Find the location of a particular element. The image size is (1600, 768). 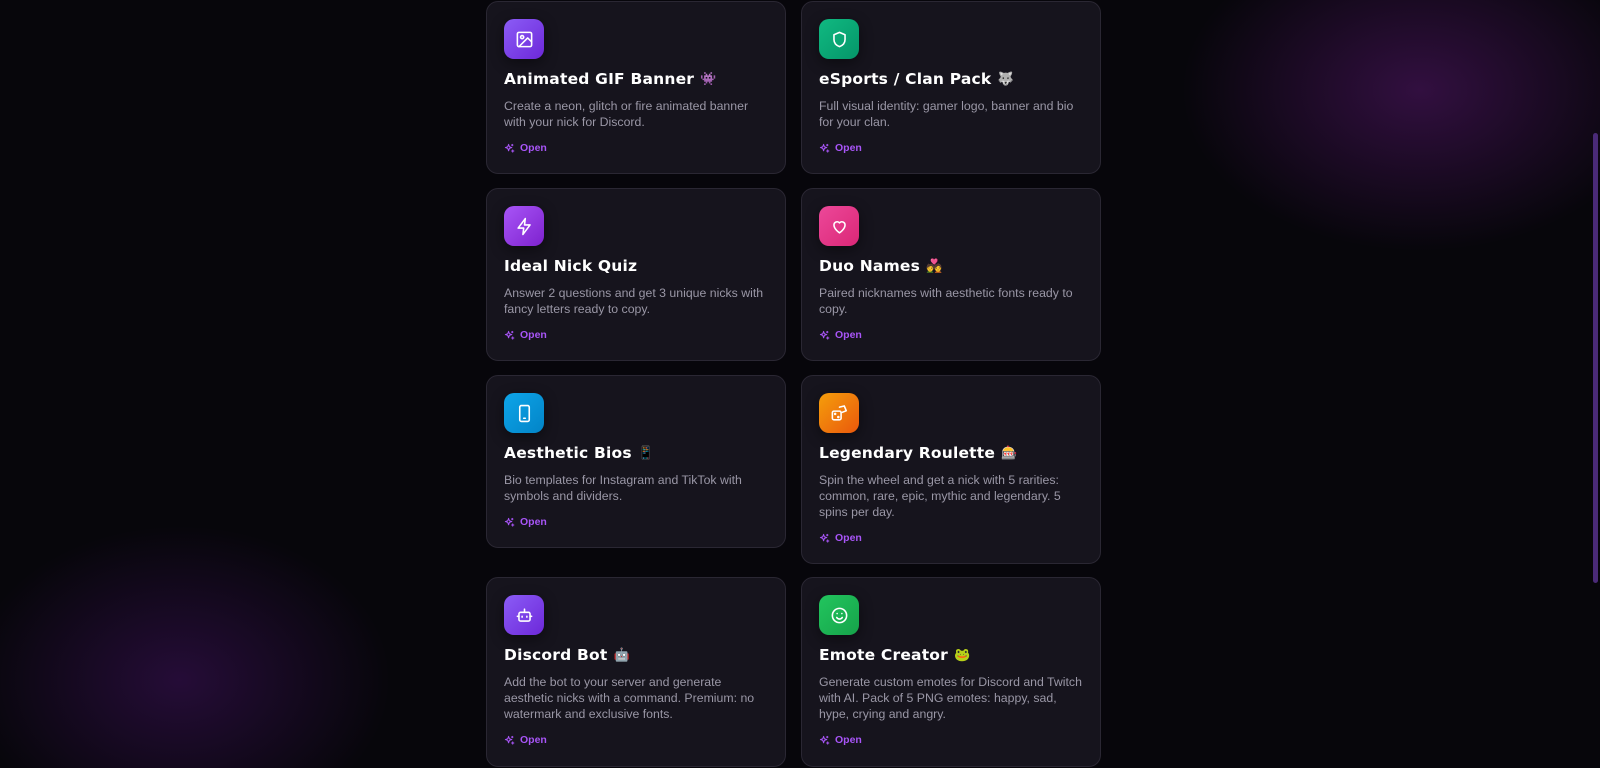

smile-icon is located at coordinates (839, 615).